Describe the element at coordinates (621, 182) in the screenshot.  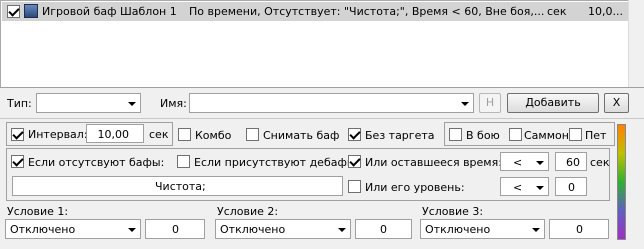
I see `level-gradient-bar` at that location.